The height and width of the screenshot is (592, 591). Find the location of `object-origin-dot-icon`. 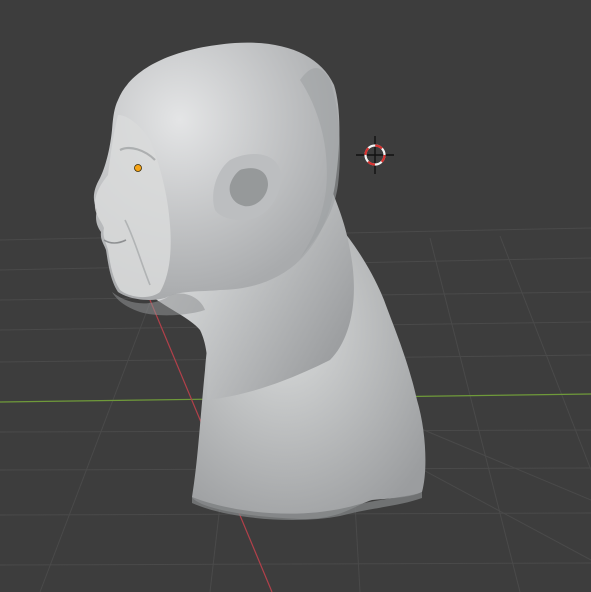

object-origin-dot-icon is located at coordinates (138, 168).